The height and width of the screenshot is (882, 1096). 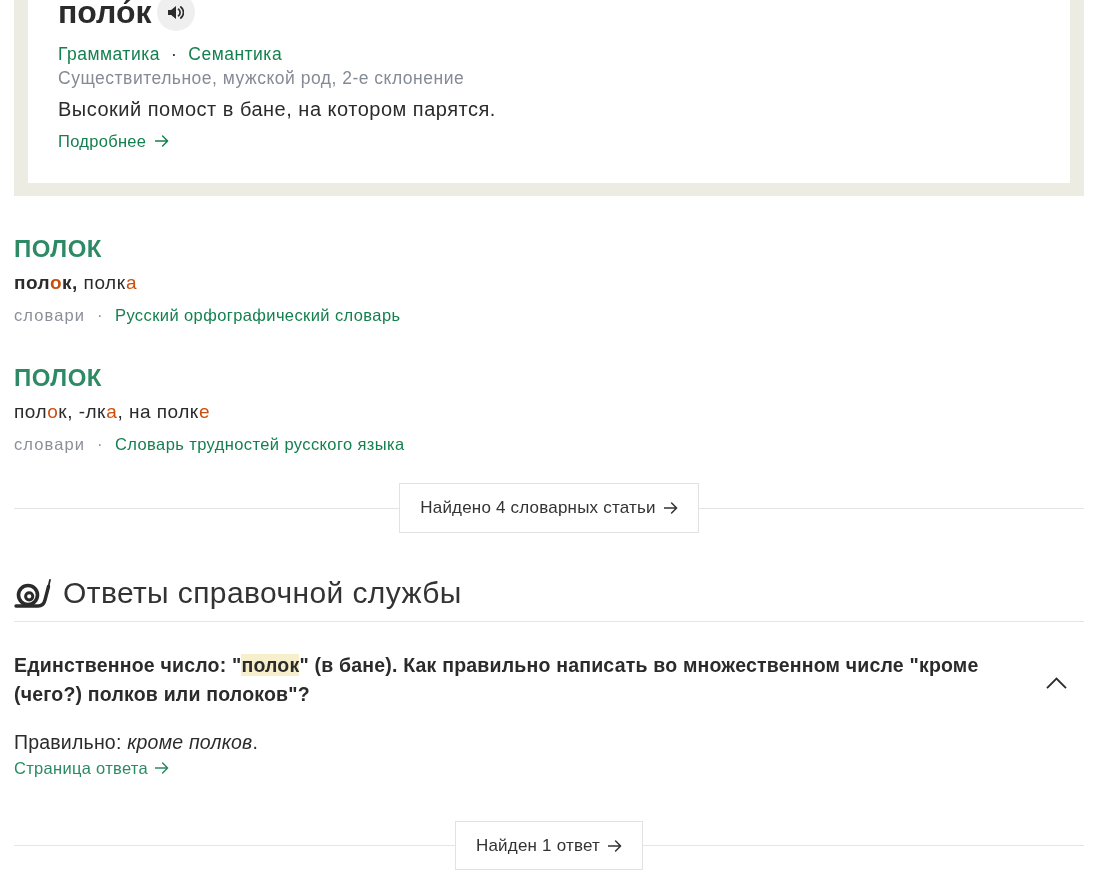 I want to click on answer-page-link: Страница ответа, so click(x=91, y=768).